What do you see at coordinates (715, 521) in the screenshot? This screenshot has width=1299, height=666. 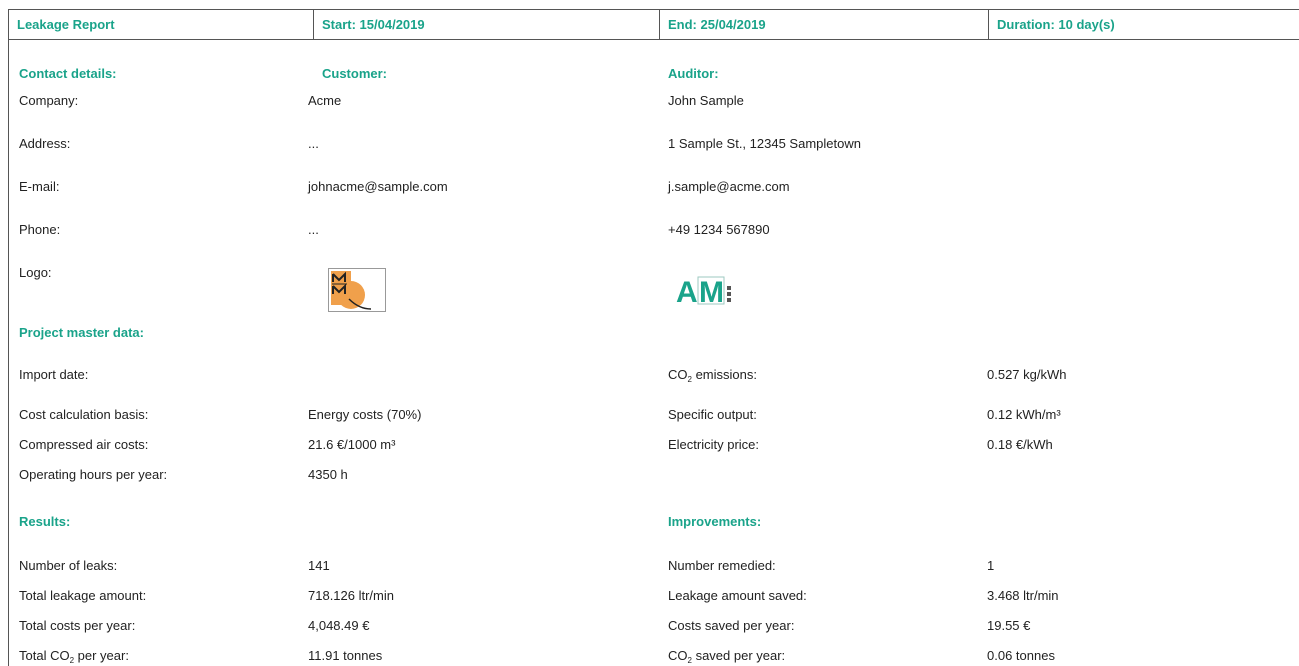 I see `improvements-section-heading: Improvements:` at bounding box center [715, 521].